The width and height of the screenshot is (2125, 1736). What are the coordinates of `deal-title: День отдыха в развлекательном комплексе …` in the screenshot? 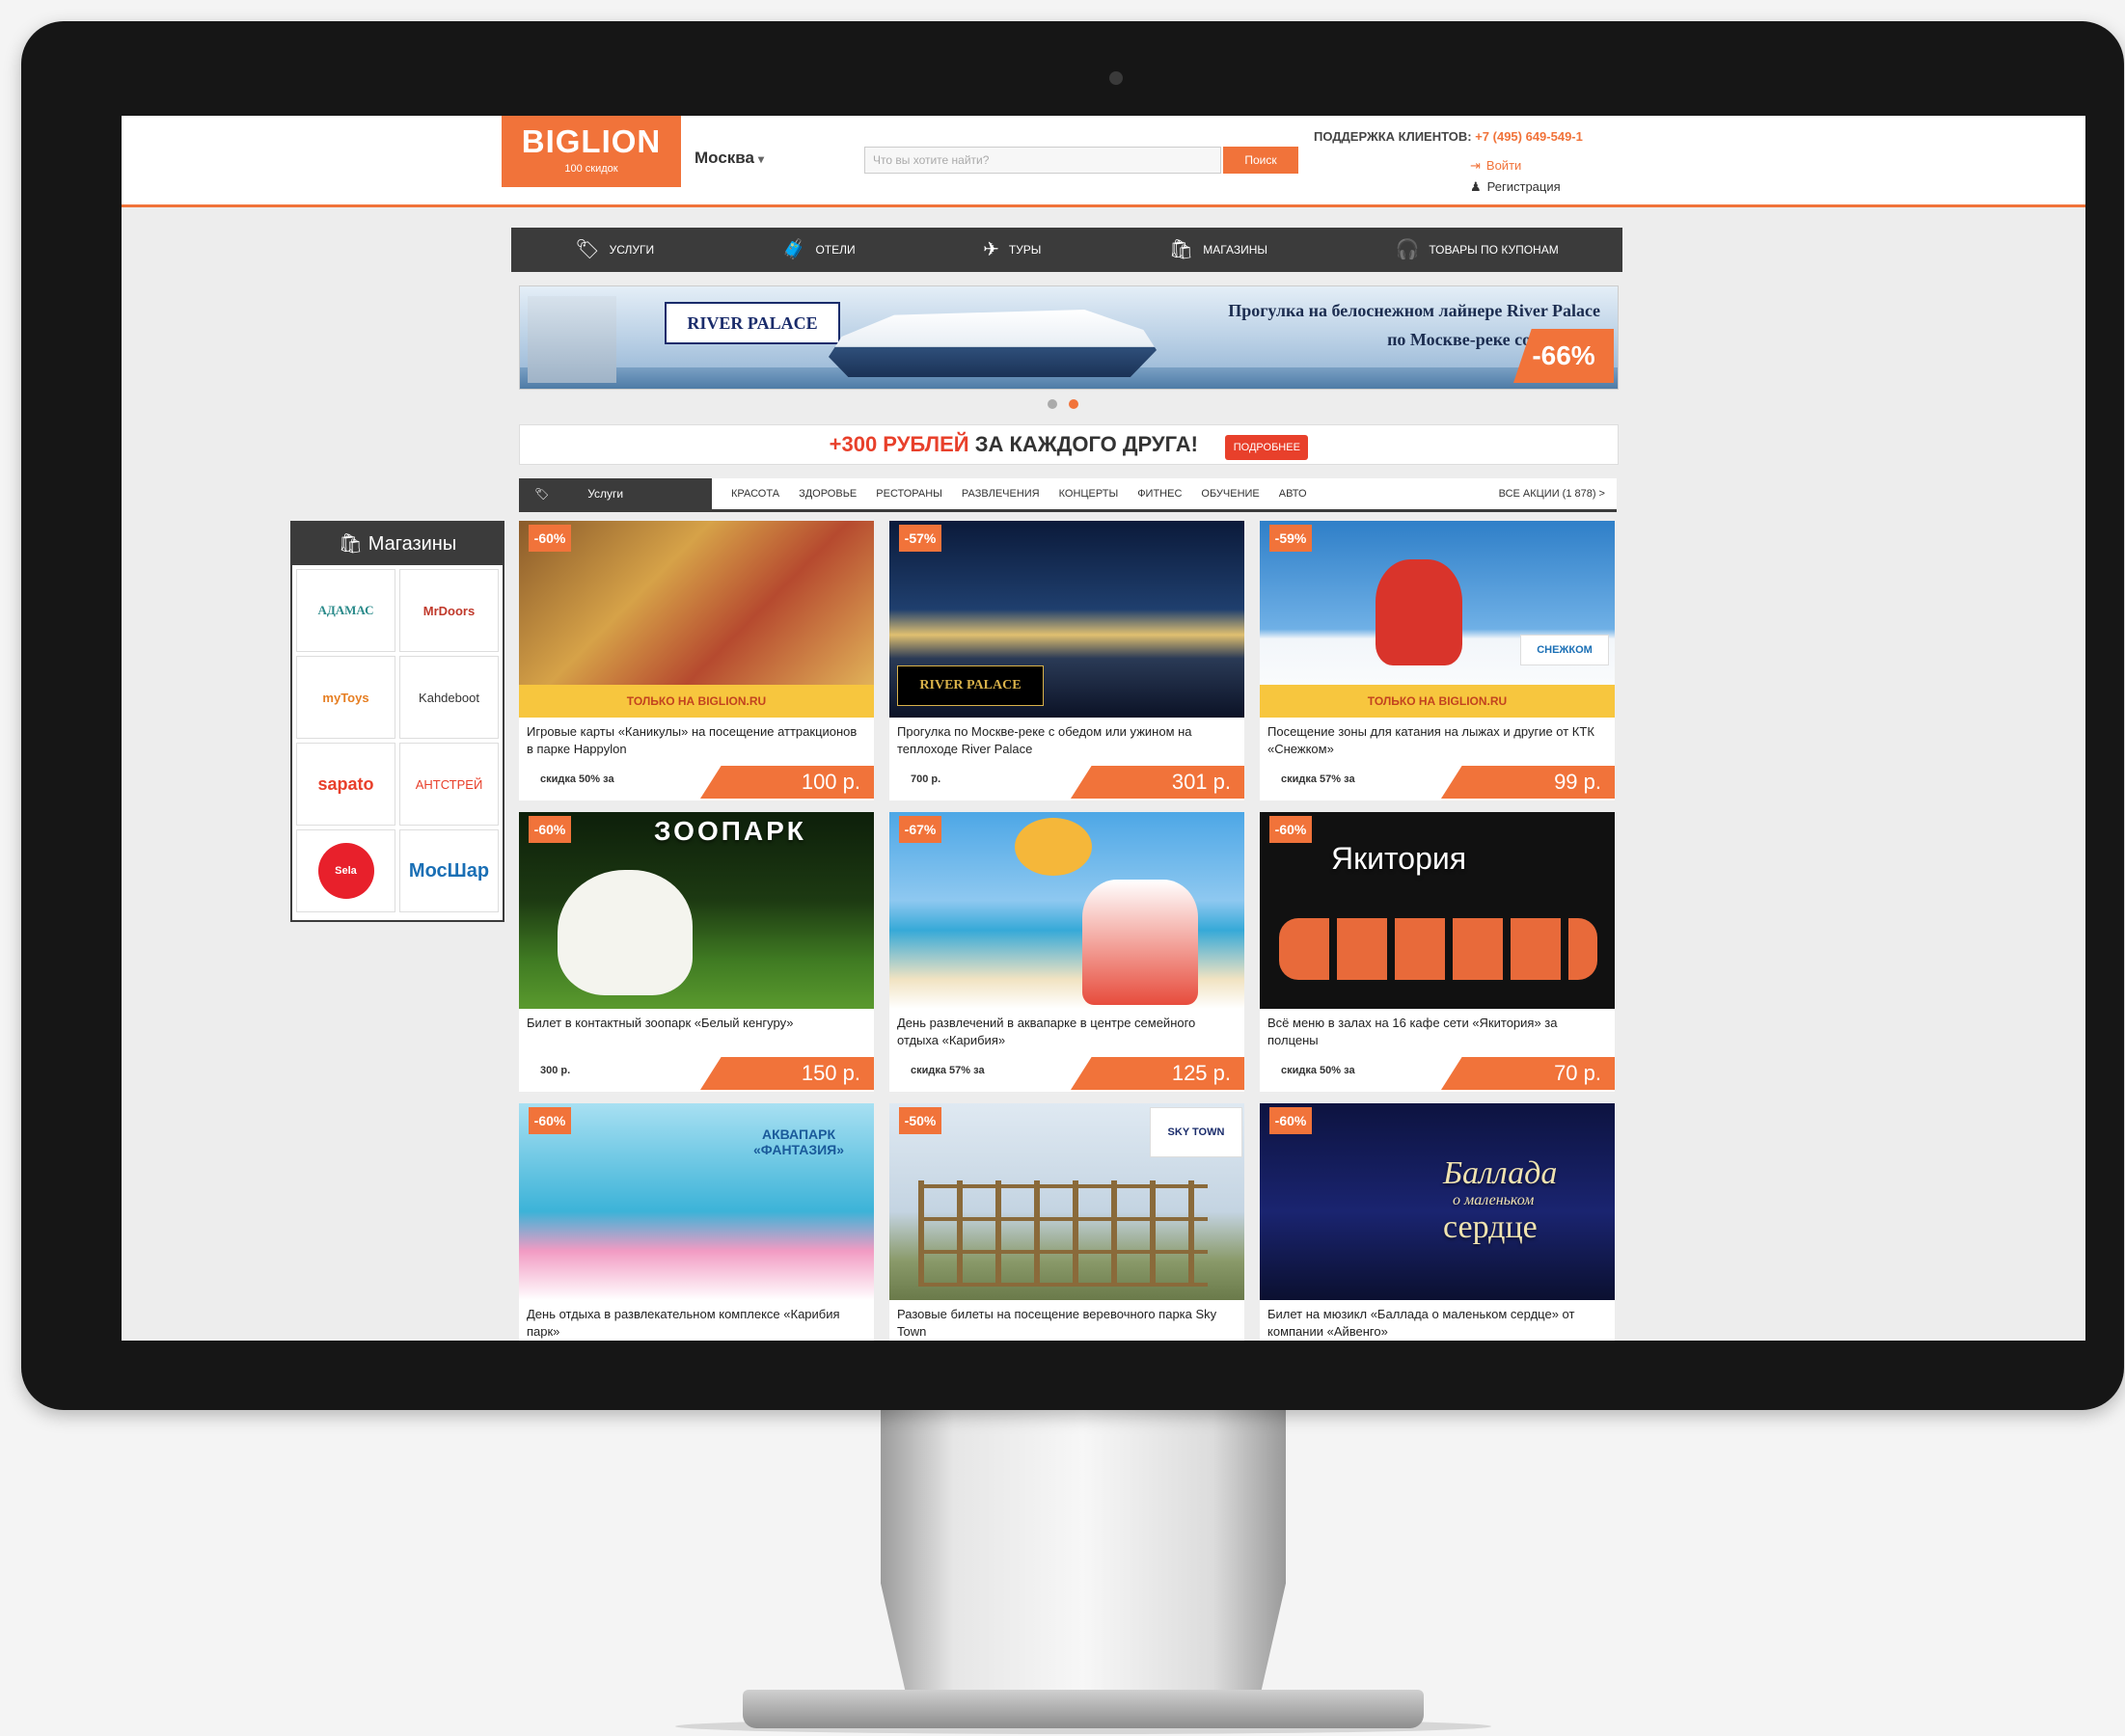 It's located at (696, 1323).